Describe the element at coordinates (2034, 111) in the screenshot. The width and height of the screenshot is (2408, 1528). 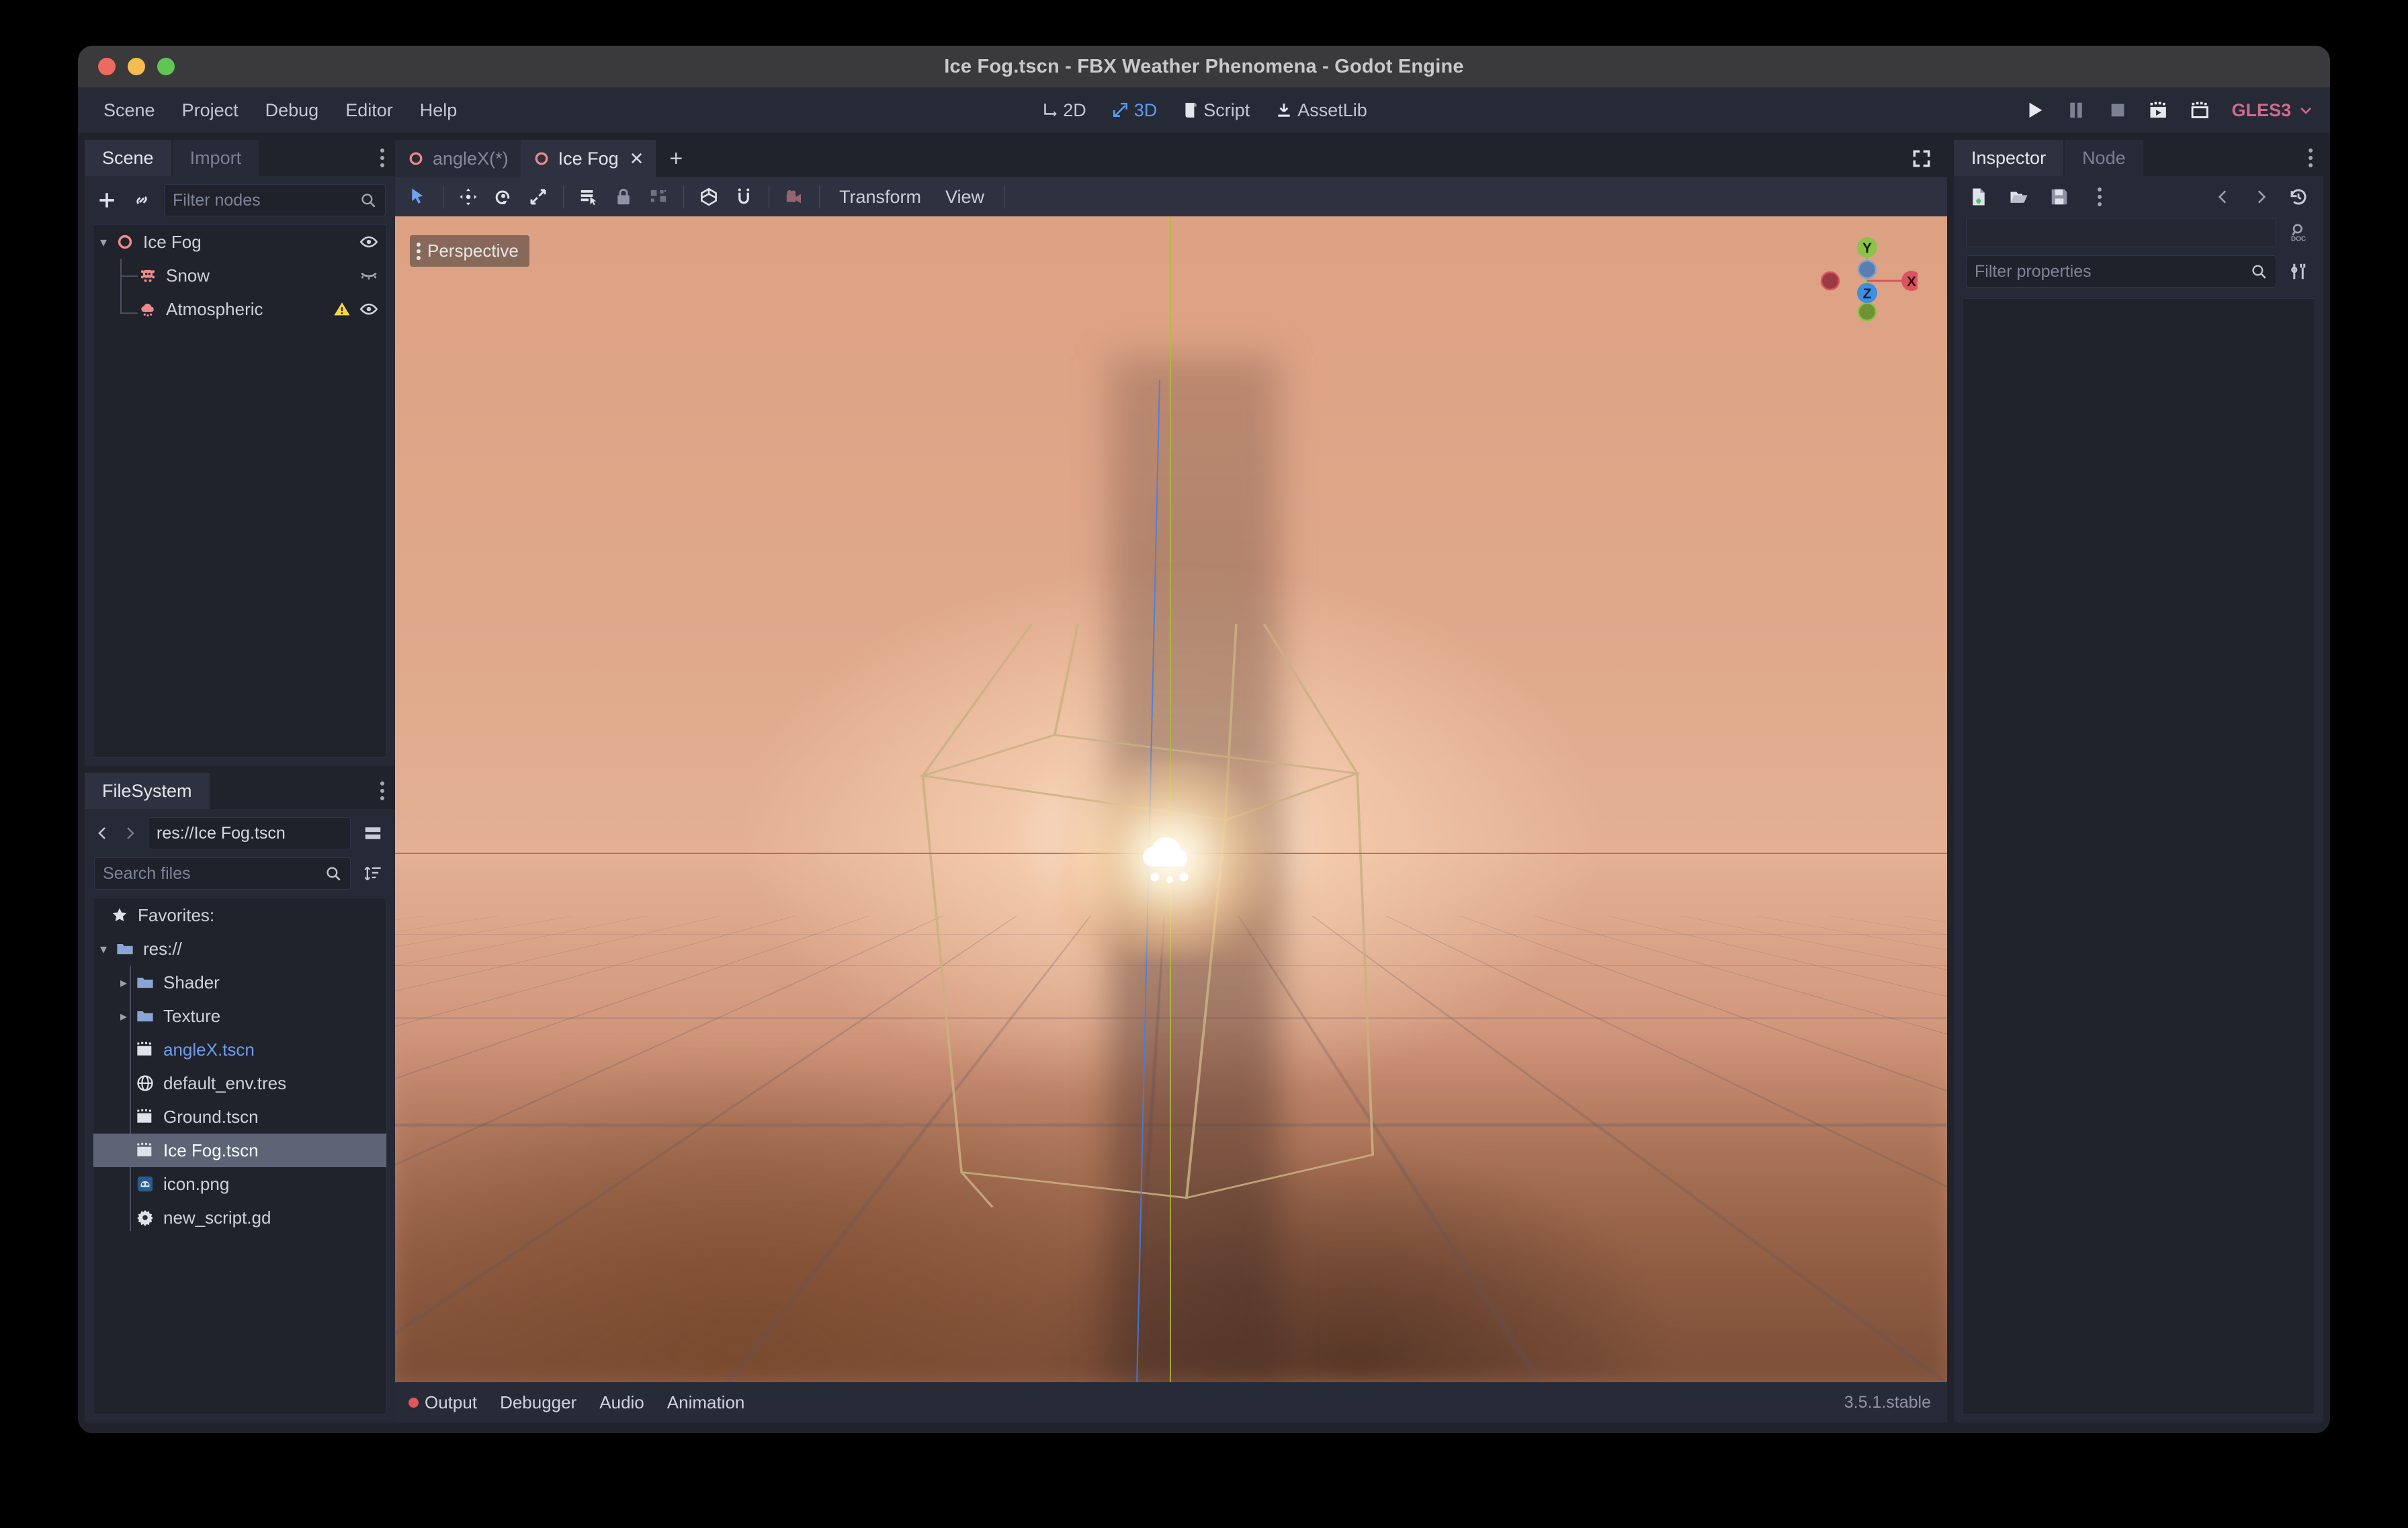
I see `play-button` at that location.